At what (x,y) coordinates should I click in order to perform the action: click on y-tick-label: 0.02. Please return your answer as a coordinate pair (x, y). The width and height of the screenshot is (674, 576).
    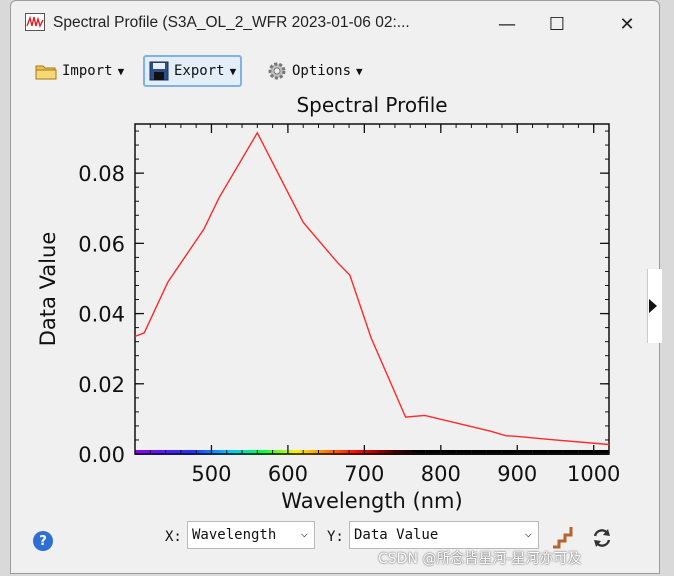
    Looking at the image, I should click on (101, 385).